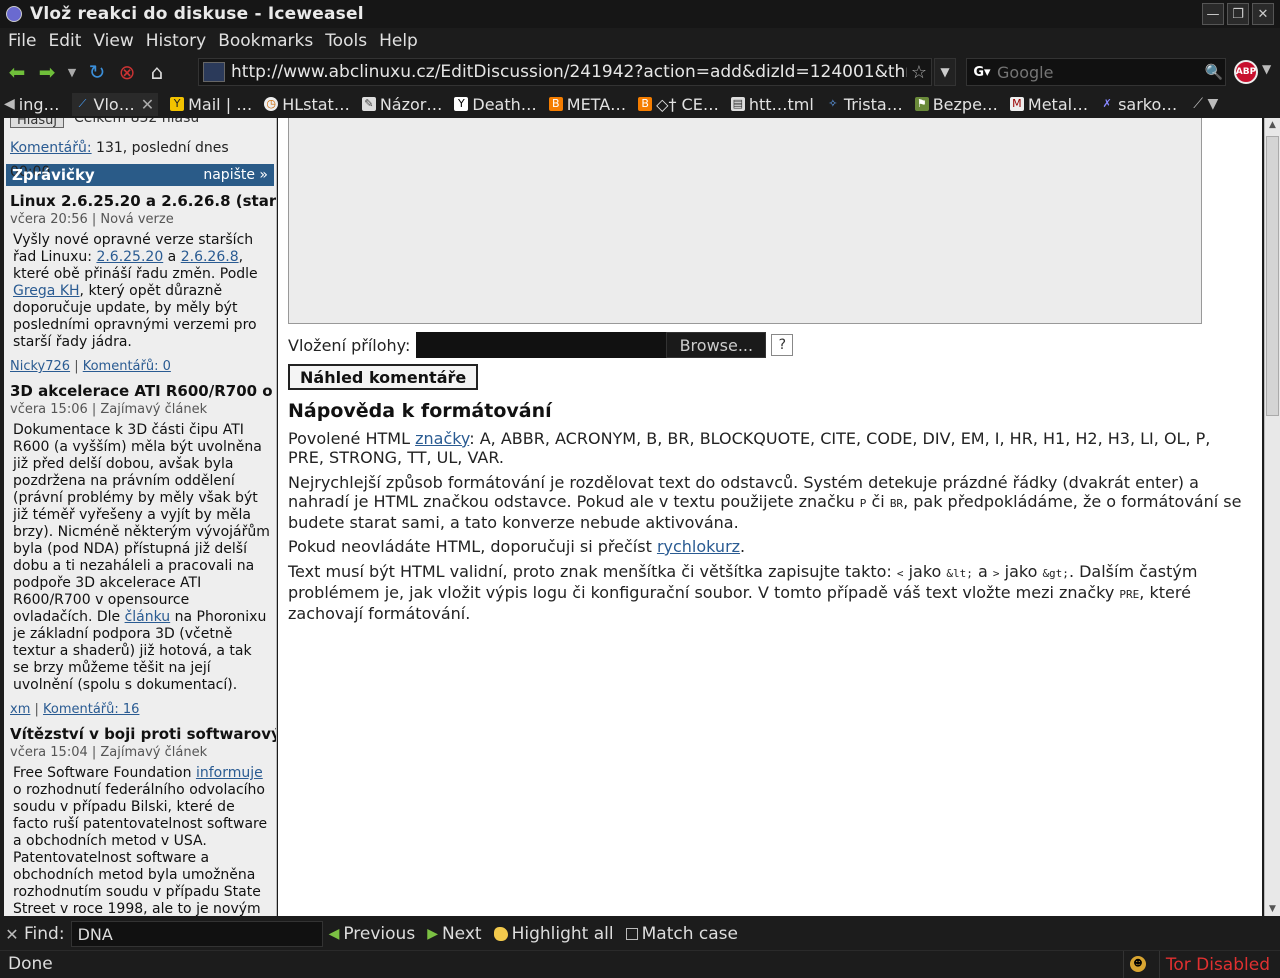 This screenshot has width=1280, height=978. Describe the element at coordinates (781, 104) in the screenshot. I see `bookmark-label: htt…tml` at that location.